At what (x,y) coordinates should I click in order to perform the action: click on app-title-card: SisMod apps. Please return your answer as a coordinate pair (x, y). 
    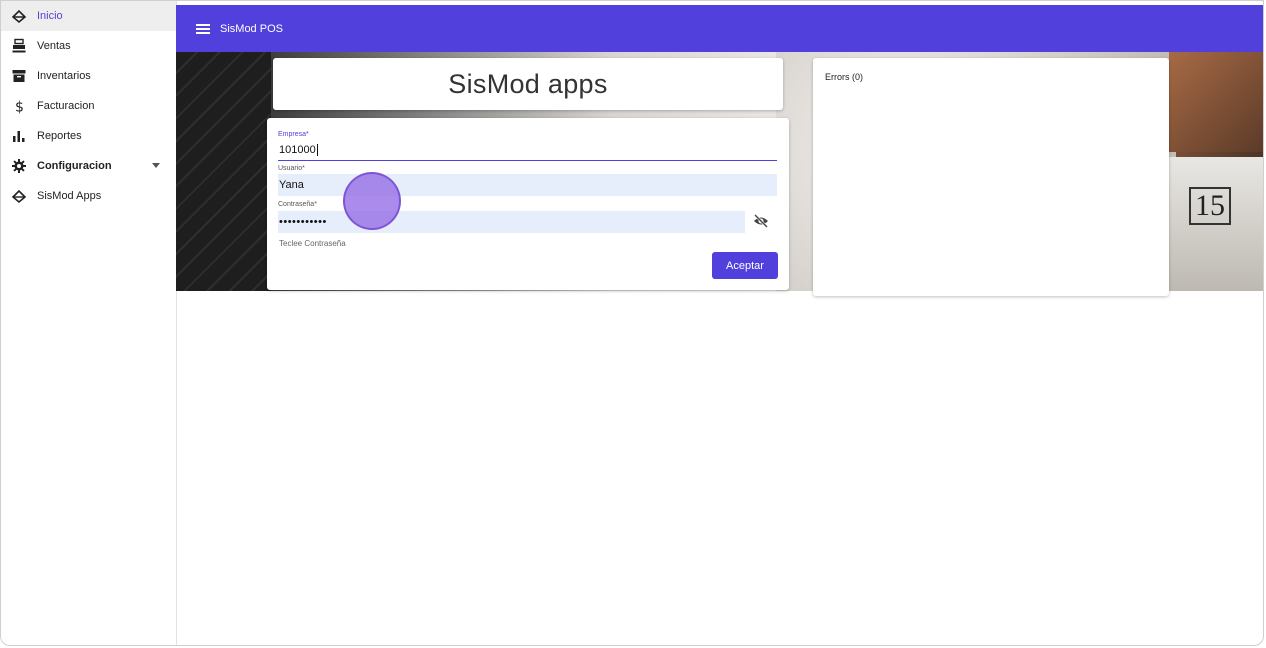
    Looking at the image, I should click on (528, 84).